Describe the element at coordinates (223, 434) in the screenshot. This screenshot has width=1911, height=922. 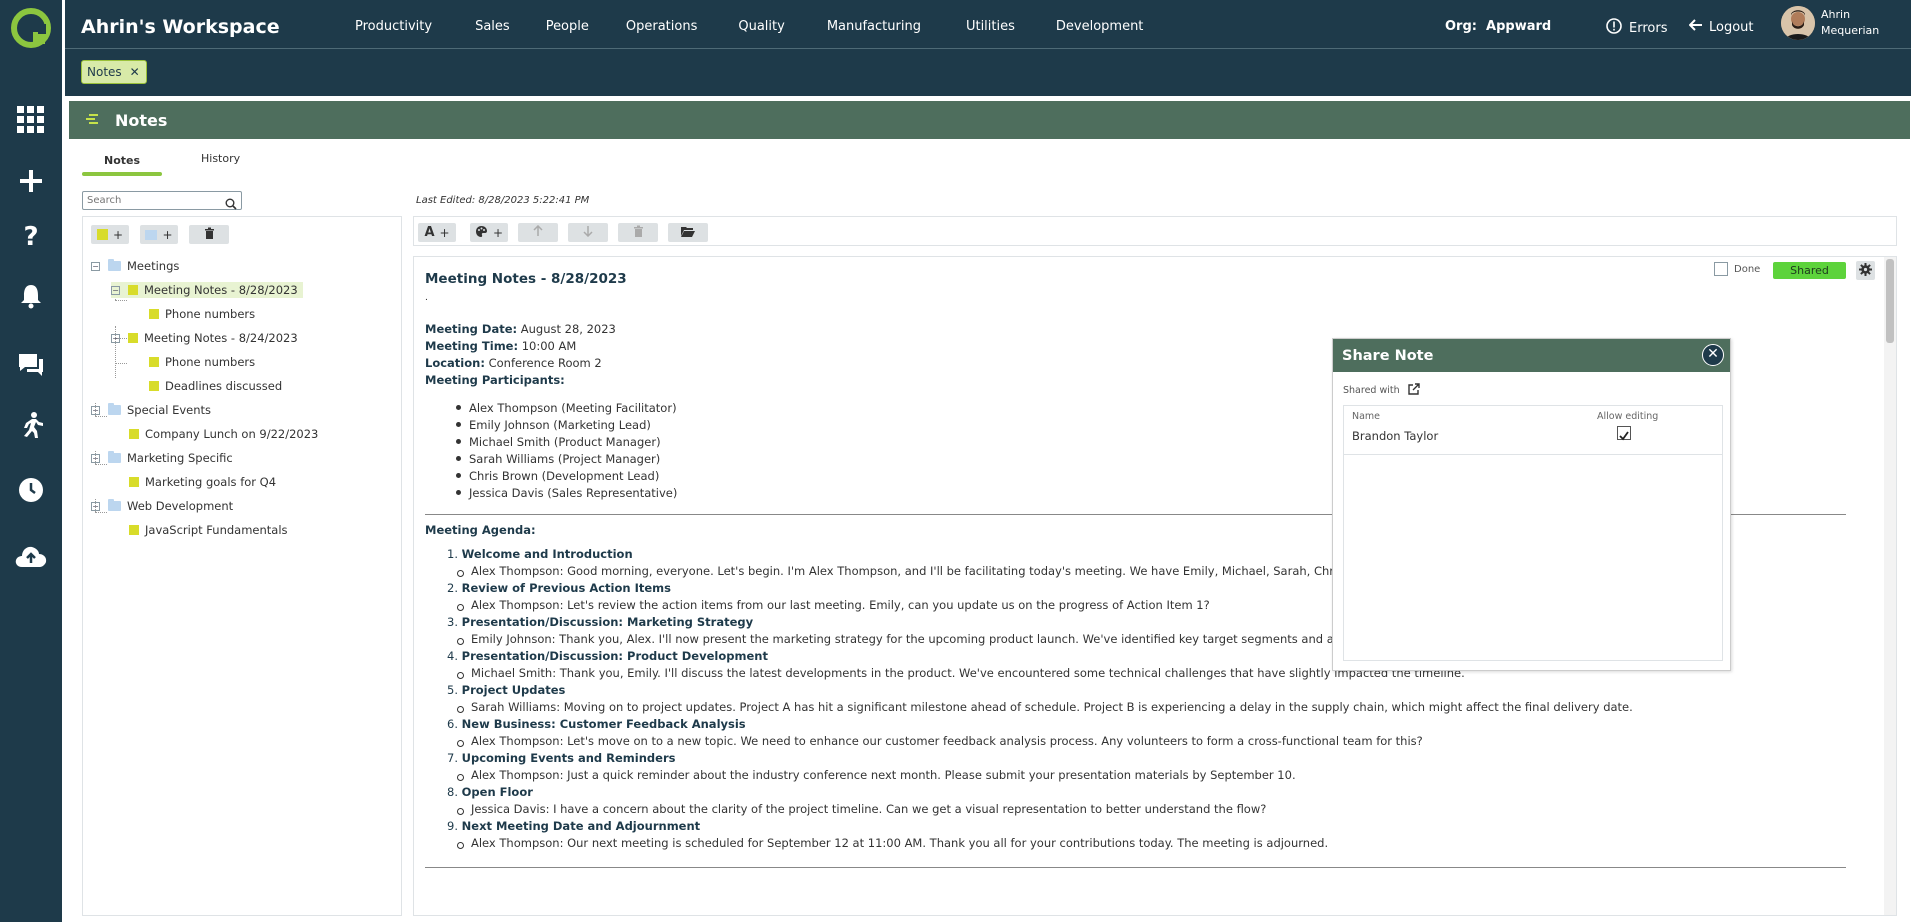
I see `tree-item-company-lunch: Company Lunch on 9/22/2023` at that location.